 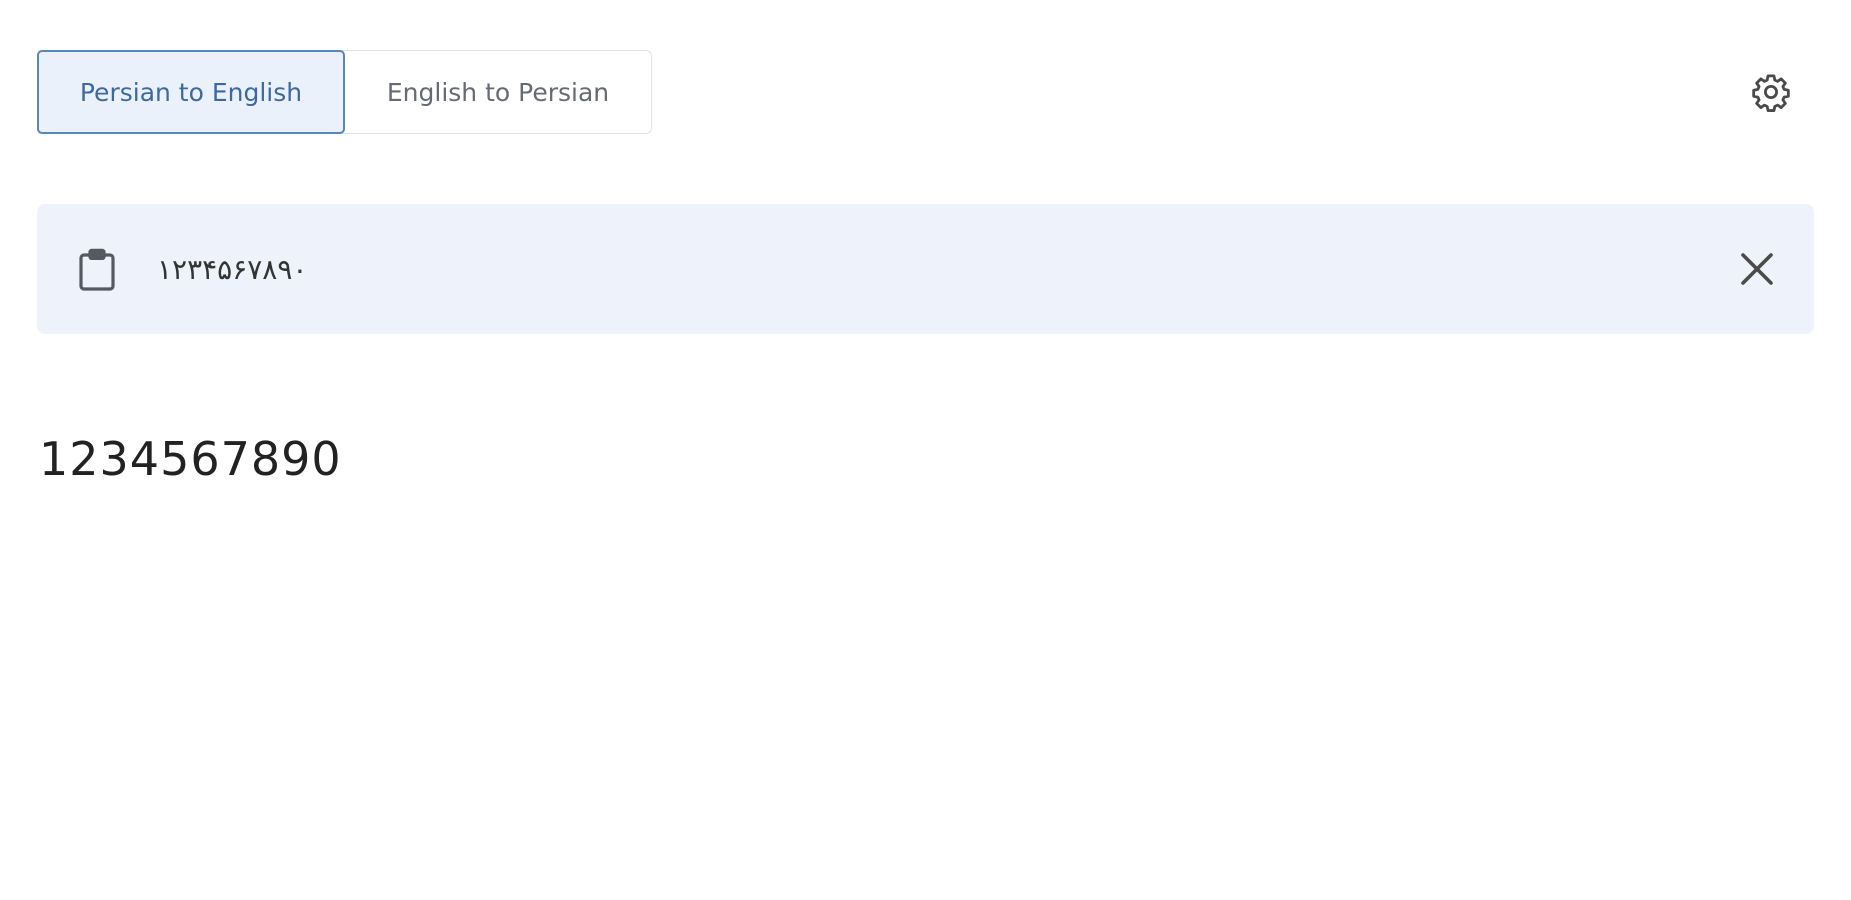 I want to click on direction-toggle: Persian to English English to Persian, so click(x=344, y=92).